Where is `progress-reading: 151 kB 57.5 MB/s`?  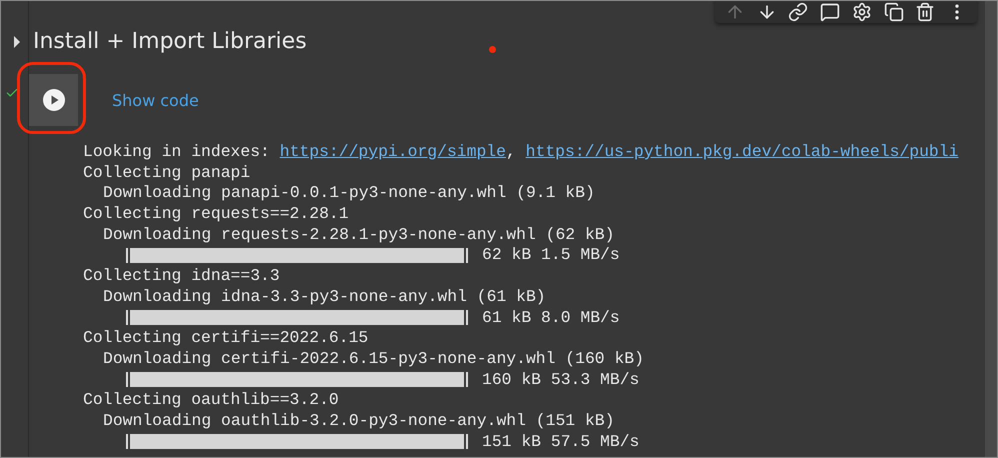 progress-reading: 151 kB 57.5 MB/s is located at coordinates (561, 442).